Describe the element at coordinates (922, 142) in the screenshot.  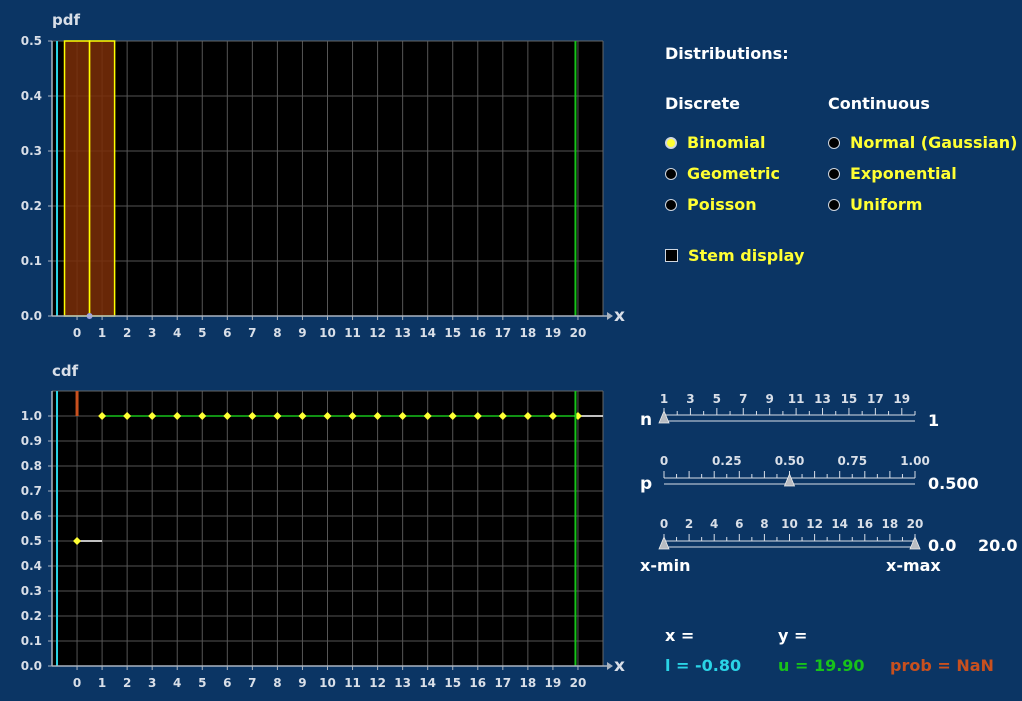
I see `radio-normal: Normal (Gaussian)` at that location.